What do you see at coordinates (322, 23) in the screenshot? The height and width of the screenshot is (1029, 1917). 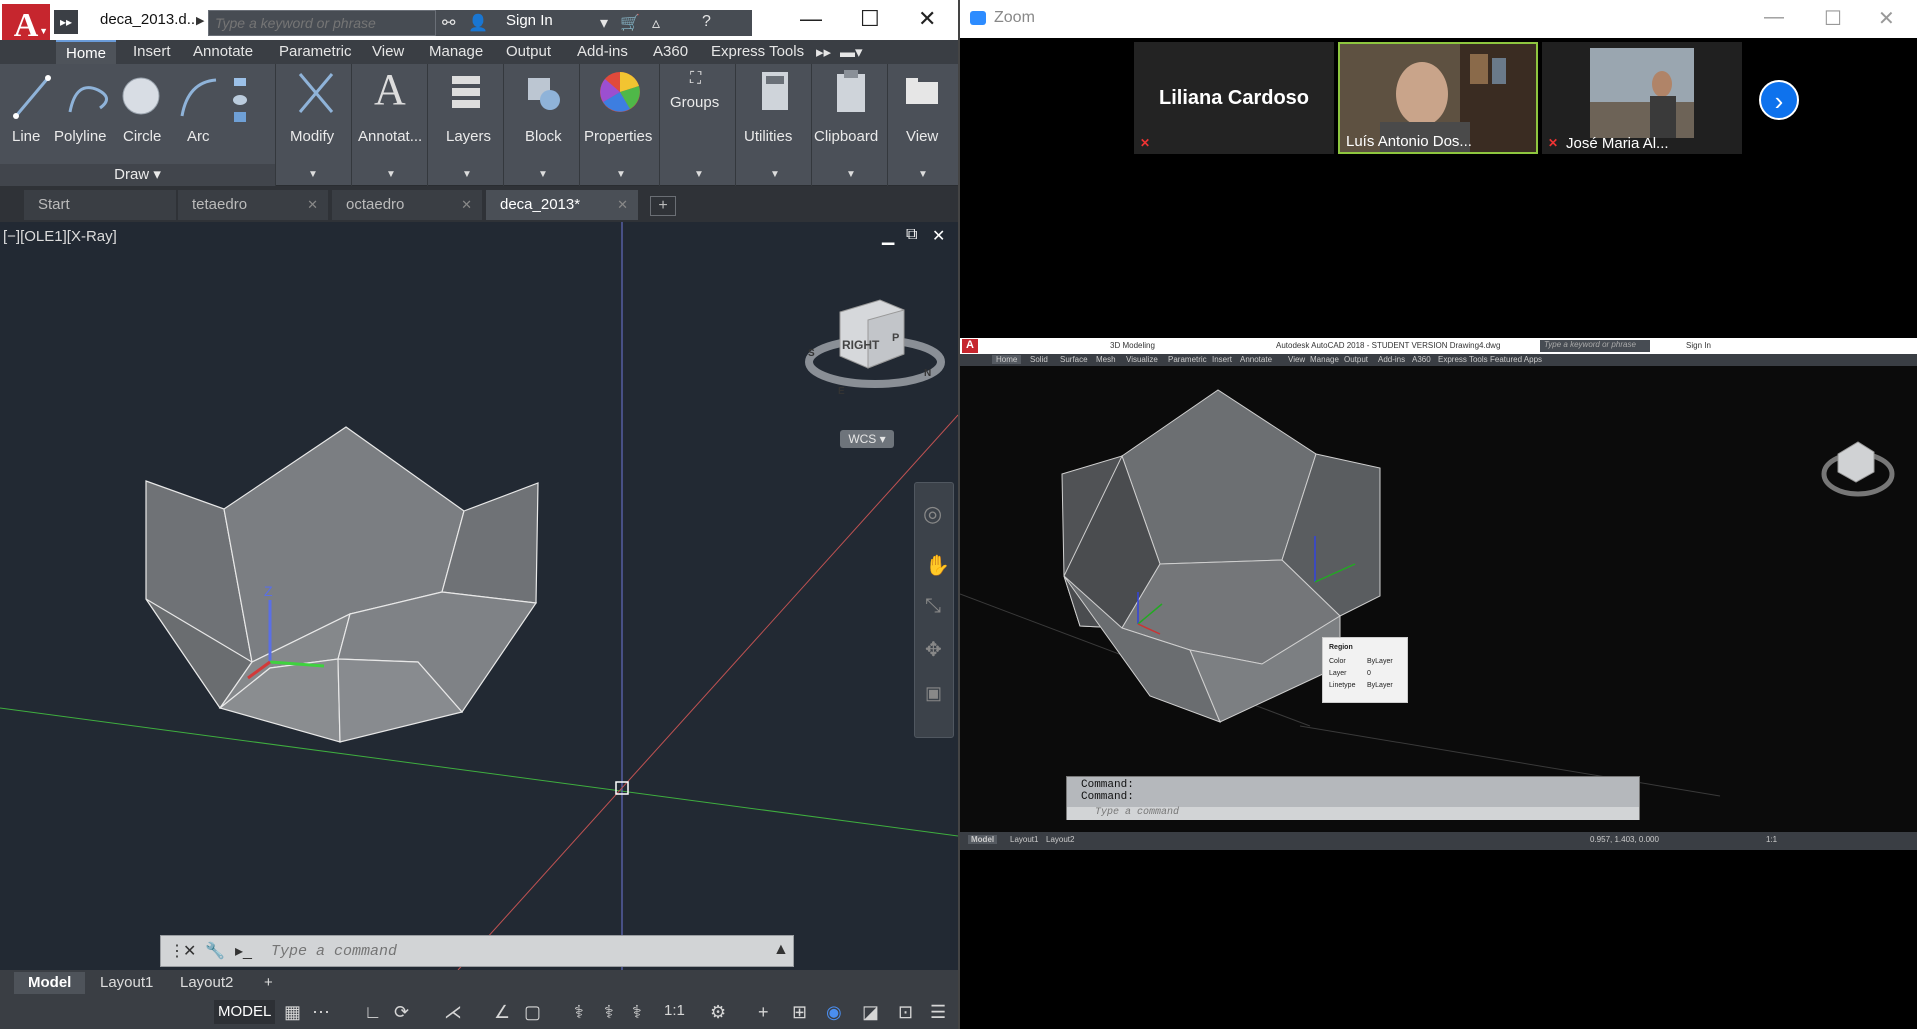 I see `search-input` at bounding box center [322, 23].